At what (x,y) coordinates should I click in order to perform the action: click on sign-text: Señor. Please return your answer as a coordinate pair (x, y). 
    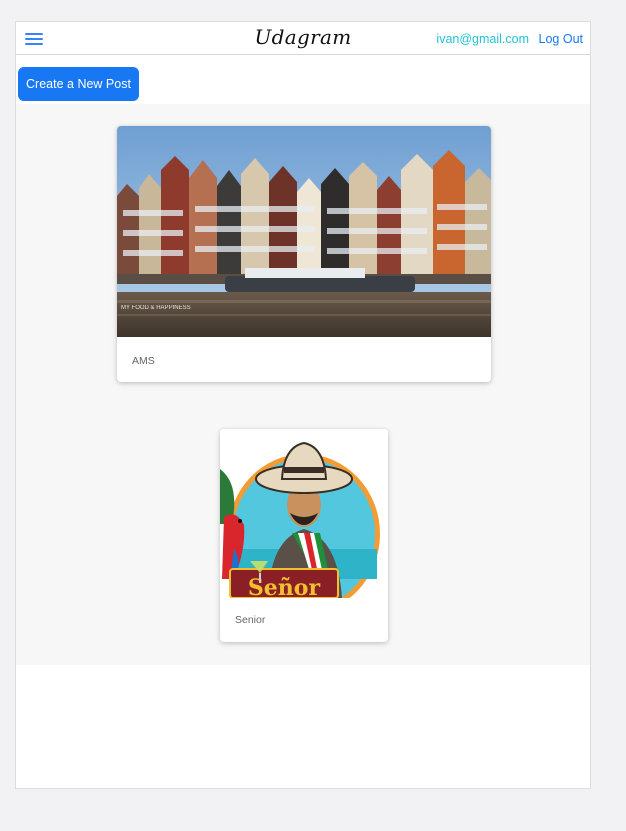
    Looking at the image, I should click on (284, 586).